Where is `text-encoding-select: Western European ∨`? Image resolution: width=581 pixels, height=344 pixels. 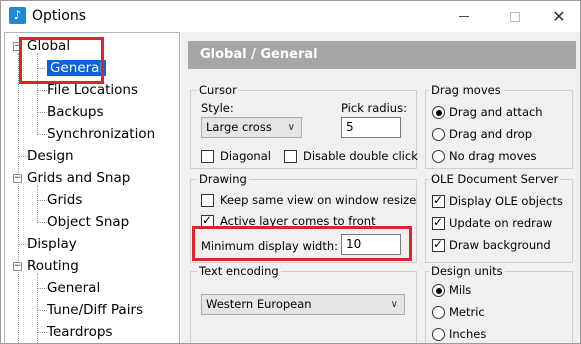
text-encoding-select: Western European ∨ is located at coordinates (303, 304).